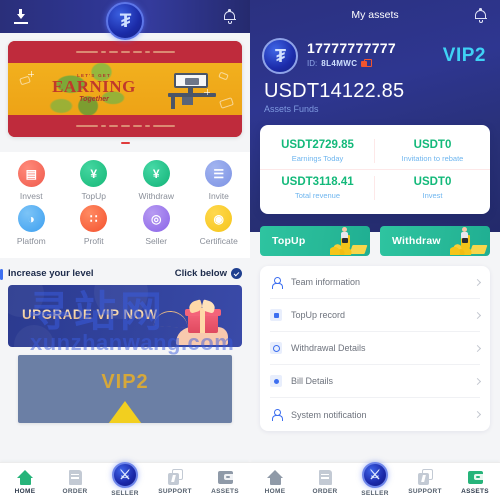  What do you see at coordinates (125, 412) in the screenshot?
I see `crown-icon` at bounding box center [125, 412].